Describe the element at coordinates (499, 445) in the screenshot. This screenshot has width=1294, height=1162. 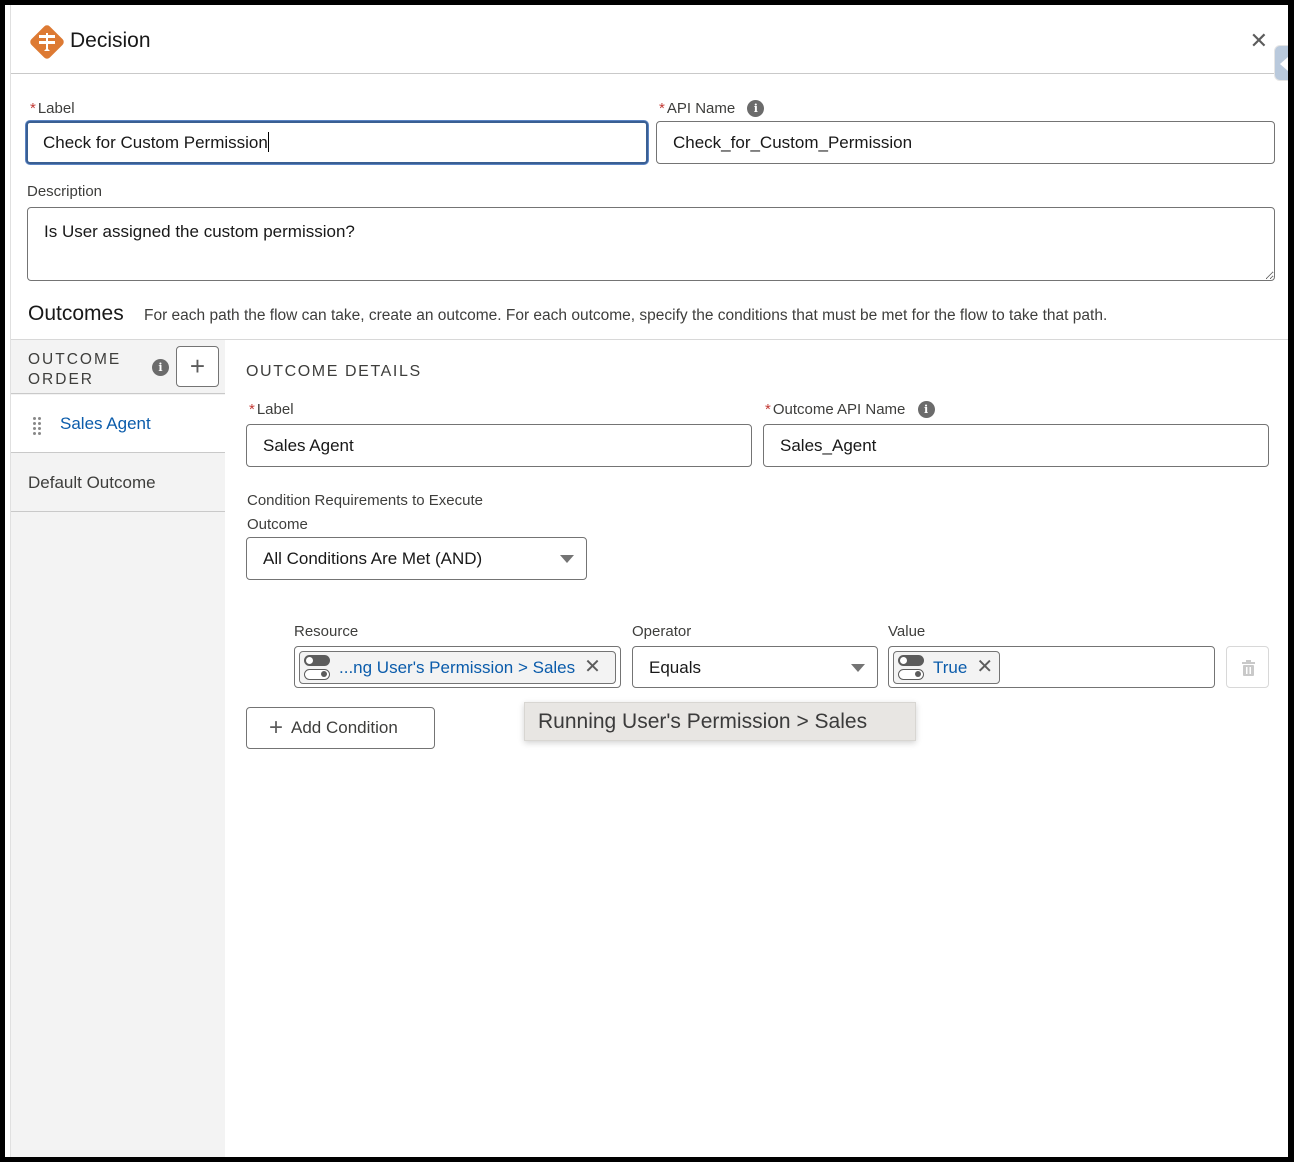
I see `outcome-label-input: Sales Agent` at that location.